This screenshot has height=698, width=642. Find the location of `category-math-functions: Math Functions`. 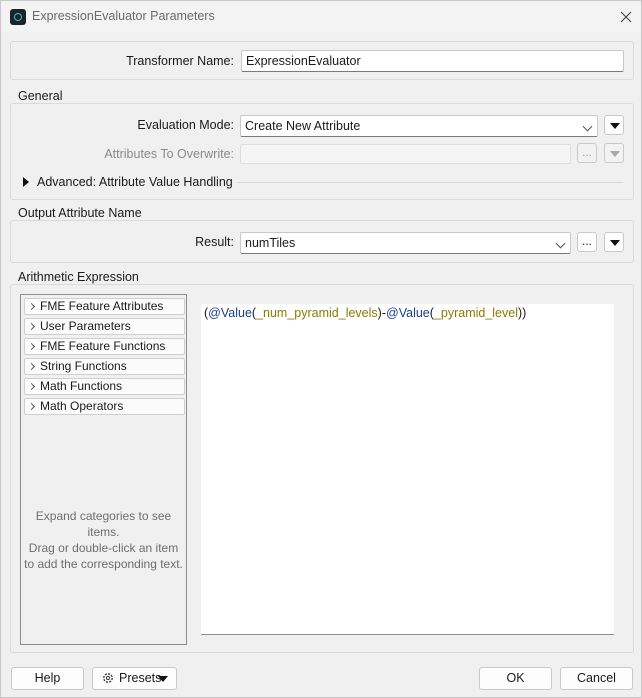

category-math-functions: Math Functions is located at coordinates (104, 386).